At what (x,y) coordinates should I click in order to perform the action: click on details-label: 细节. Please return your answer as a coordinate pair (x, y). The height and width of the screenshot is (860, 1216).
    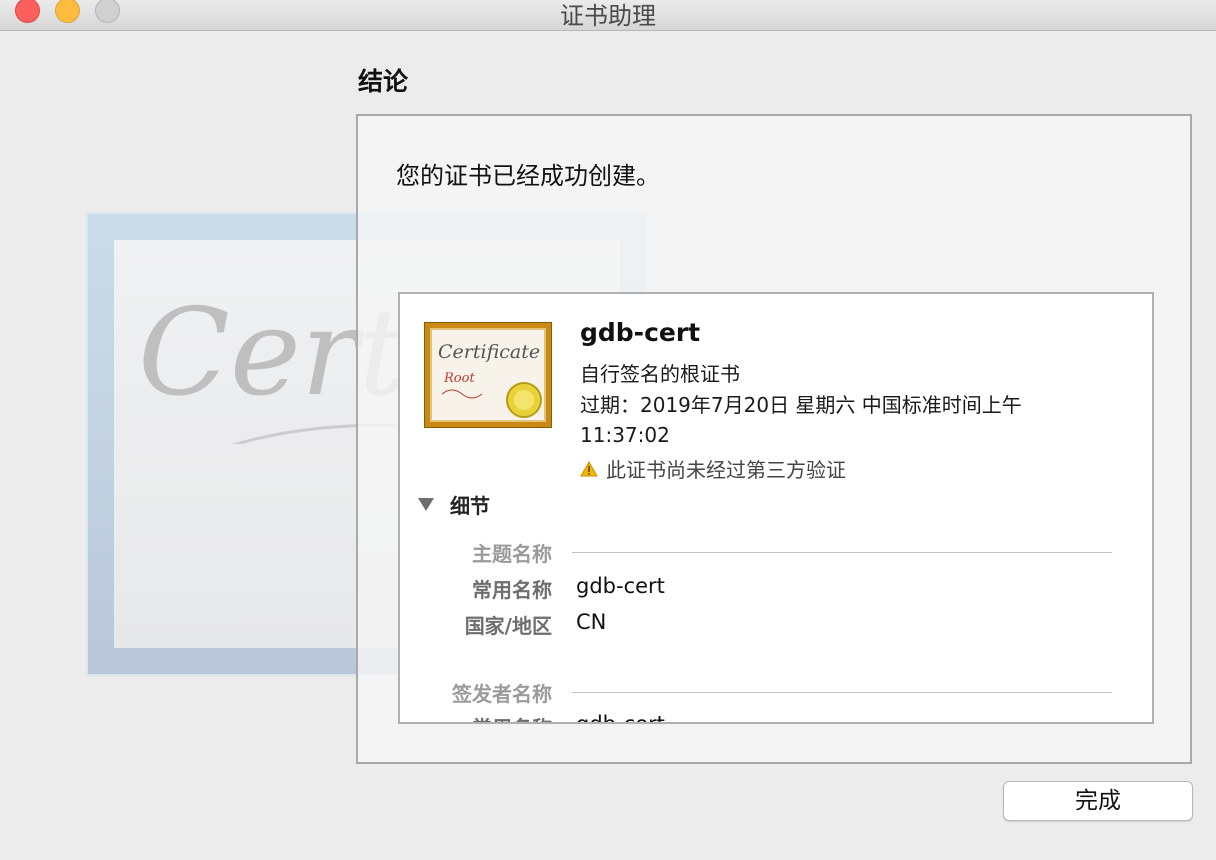
    Looking at the image, I should click on (470, 506).